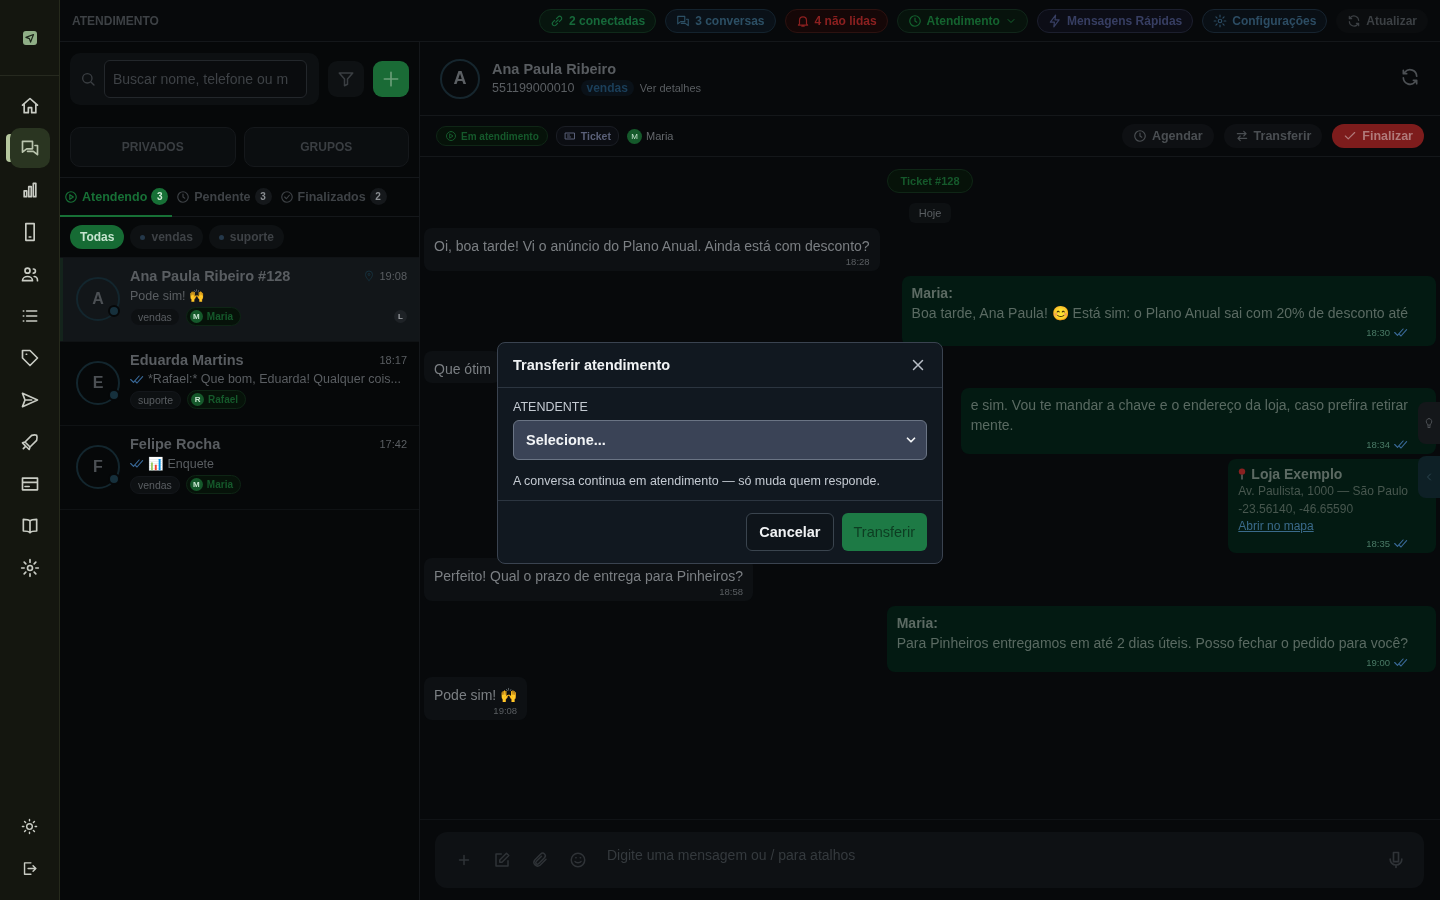 This screenshot has width=1440, height=900. What do you see at coordinates (217, 399) in the screenshot?
I see `agent-badge: R Rafael` at bounding box center [217, 399].